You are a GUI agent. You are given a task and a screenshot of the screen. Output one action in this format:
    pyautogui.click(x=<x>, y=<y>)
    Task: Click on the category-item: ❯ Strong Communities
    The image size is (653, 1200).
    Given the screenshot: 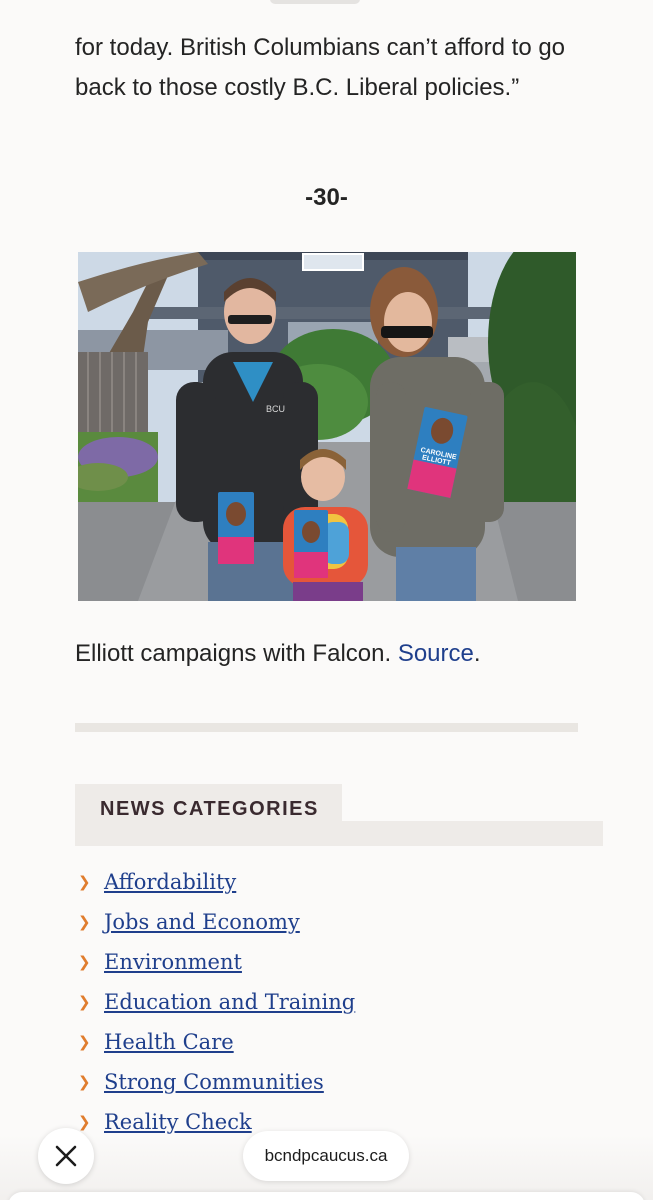 What is the action you would take?
    pyautogui.click(x=216, y=1082)
    